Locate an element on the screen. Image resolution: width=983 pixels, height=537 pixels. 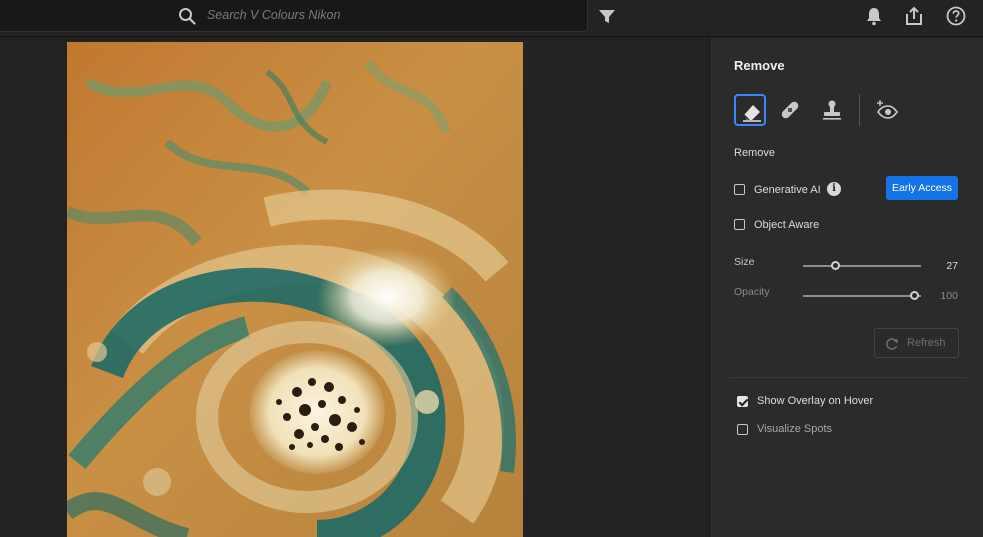
refresh-label: Refresh is located at coordinates (926, 343).